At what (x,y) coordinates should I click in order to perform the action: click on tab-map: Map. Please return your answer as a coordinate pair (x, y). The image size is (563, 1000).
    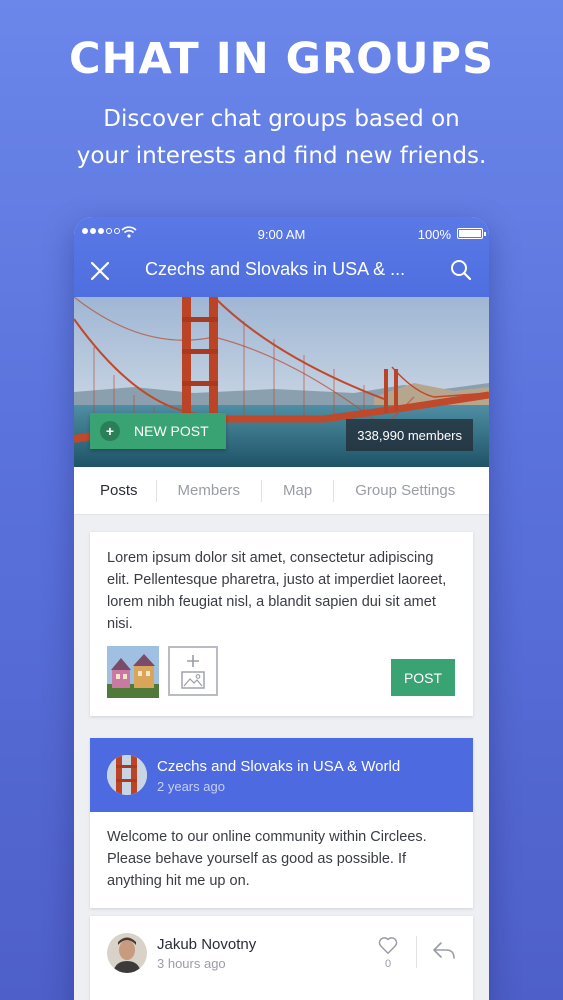
    Looking at the image, I should click on (298, 490).